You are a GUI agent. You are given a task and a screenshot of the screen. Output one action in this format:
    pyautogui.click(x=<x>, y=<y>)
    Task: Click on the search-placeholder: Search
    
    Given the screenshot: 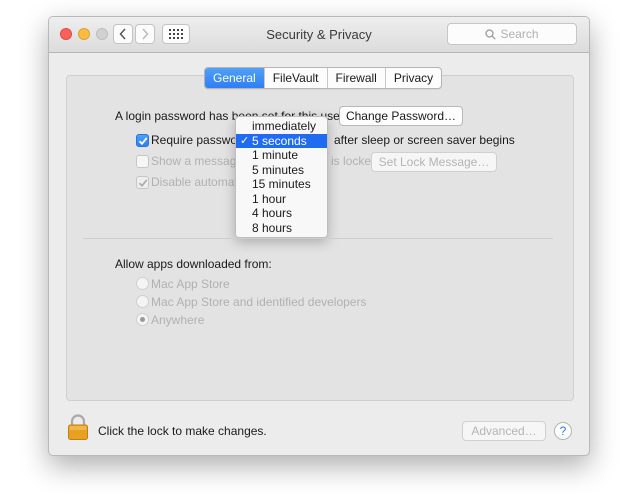 What is the action you would take?
    pyautogui.click(x=519, y=34)
    